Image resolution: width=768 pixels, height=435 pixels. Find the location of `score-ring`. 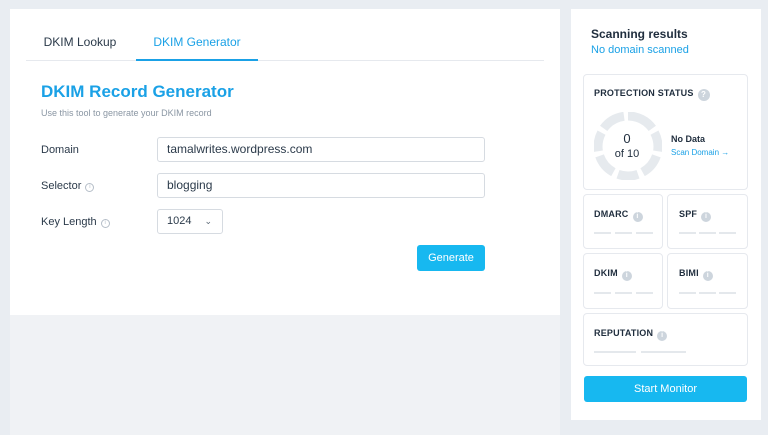

score-ring is located at coordinates (628, 146).